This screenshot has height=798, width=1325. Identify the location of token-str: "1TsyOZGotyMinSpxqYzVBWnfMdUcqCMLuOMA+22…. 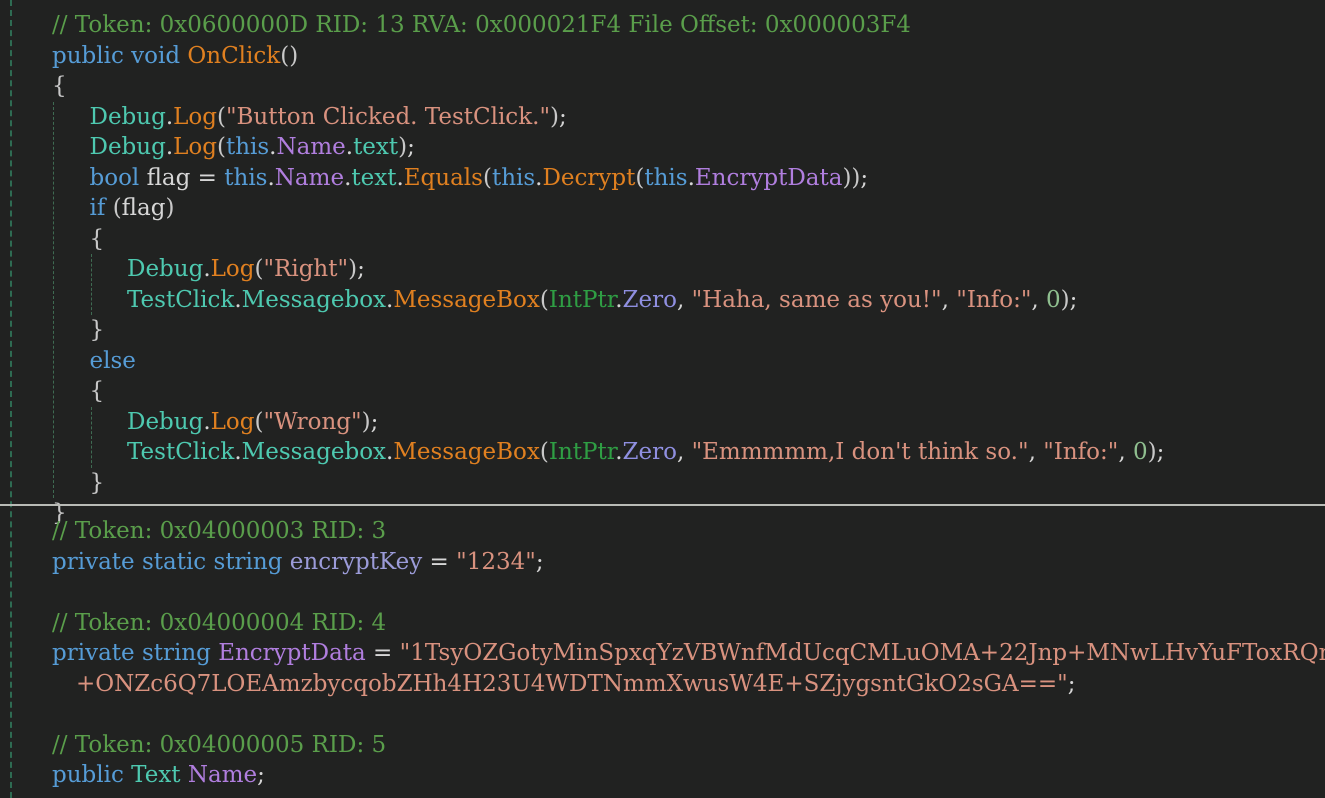
(862, 653).